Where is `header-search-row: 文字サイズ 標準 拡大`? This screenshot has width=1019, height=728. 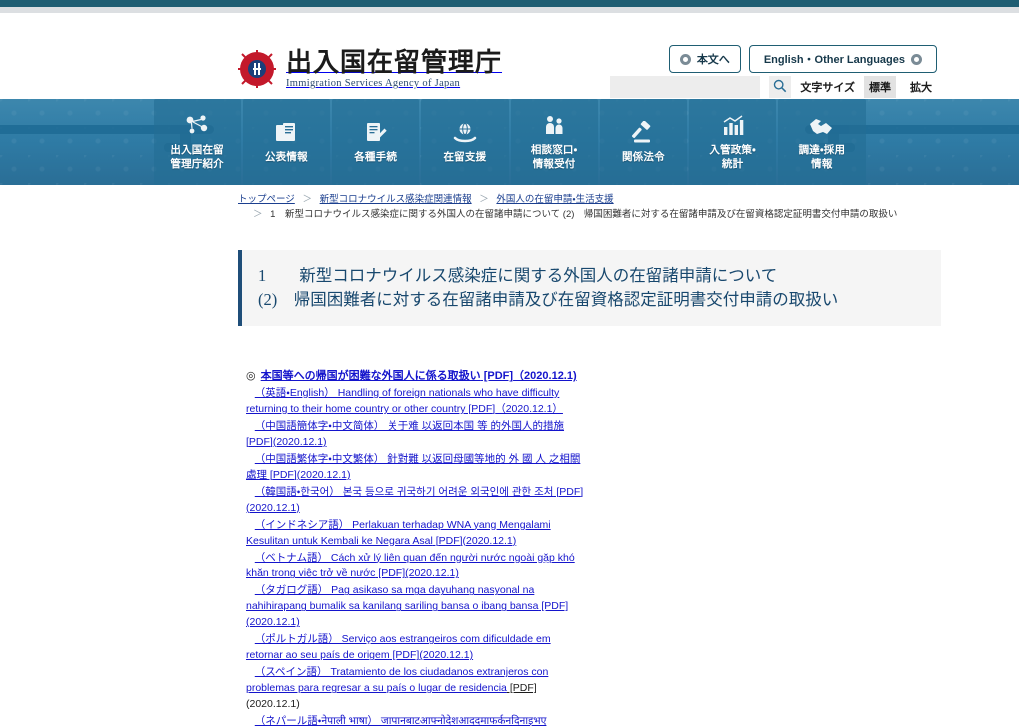 header-search-row: 文字サイズ 標準 拡大 is located at coordinates (773, 87).